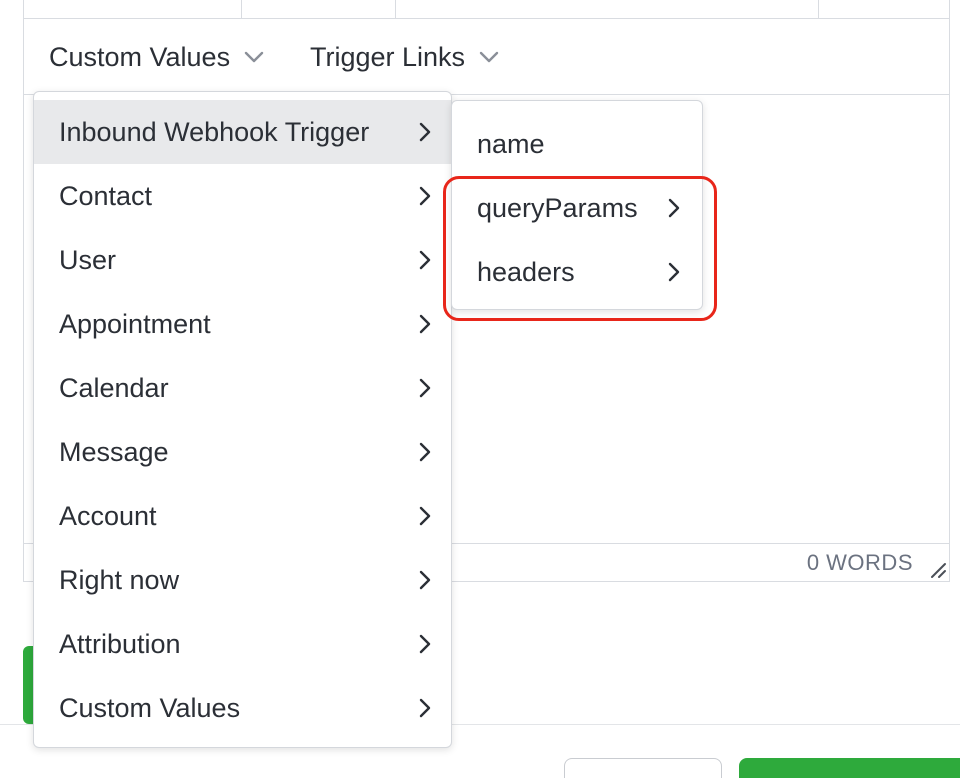  I want to click on save-button, so click(849, 768).